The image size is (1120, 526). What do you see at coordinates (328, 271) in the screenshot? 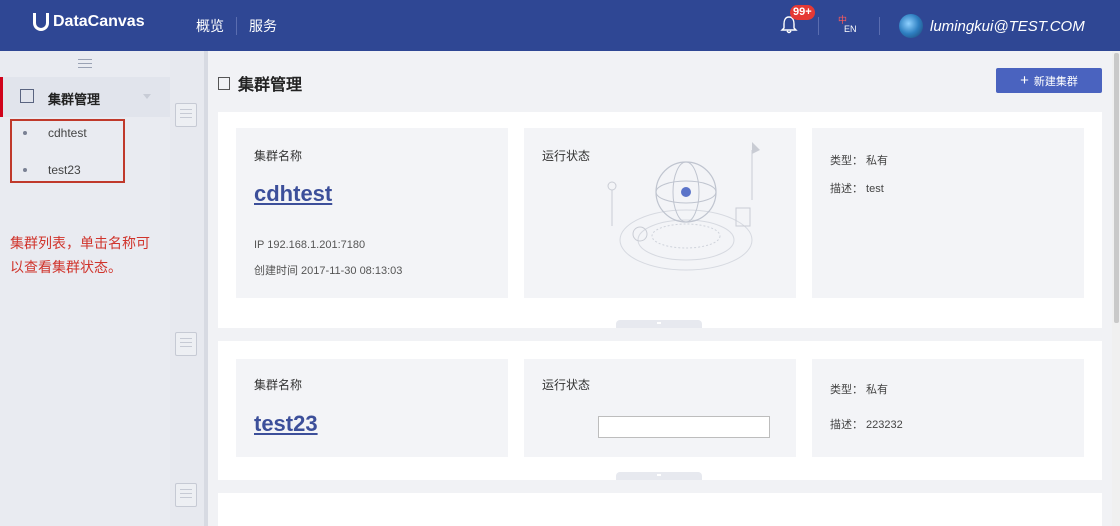
I see `cluster-created-time: 创建时间 2017-11-30 08:13:03` at bounding box center [328, 271].